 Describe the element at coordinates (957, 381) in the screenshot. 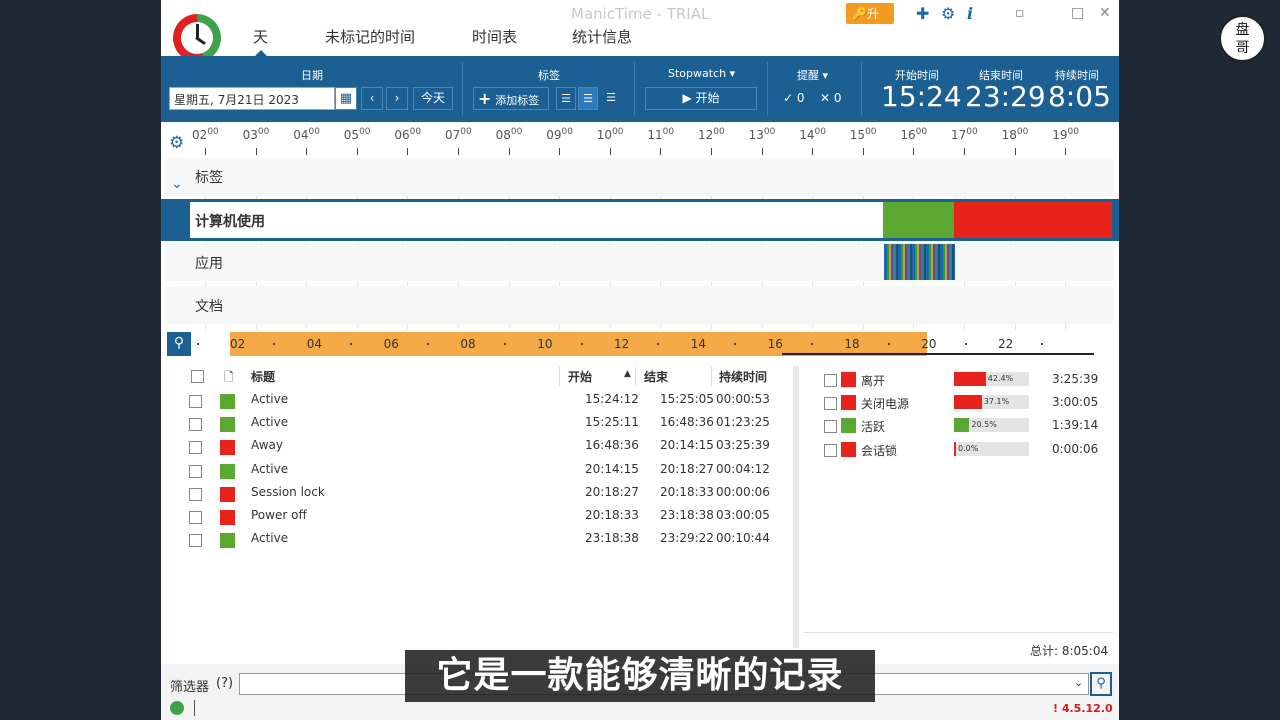

I see `summary-row: 离开 42.4% 3:25:39` at that location.